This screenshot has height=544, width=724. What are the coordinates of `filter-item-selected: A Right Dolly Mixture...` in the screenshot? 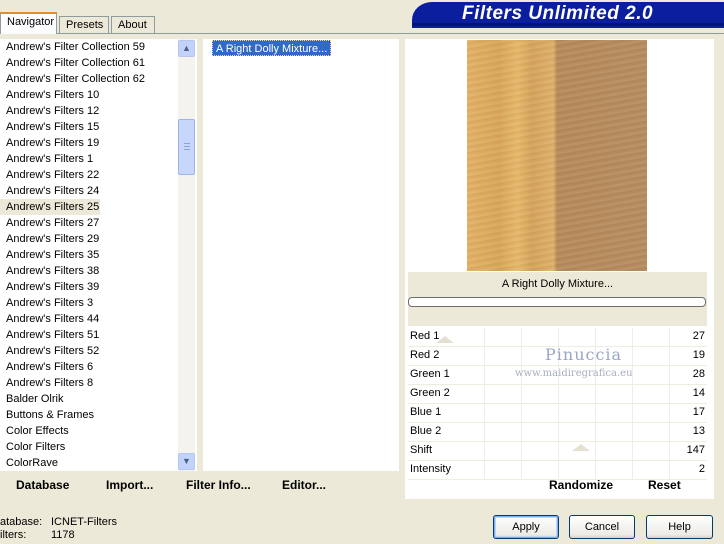 It's located at (272, 48).